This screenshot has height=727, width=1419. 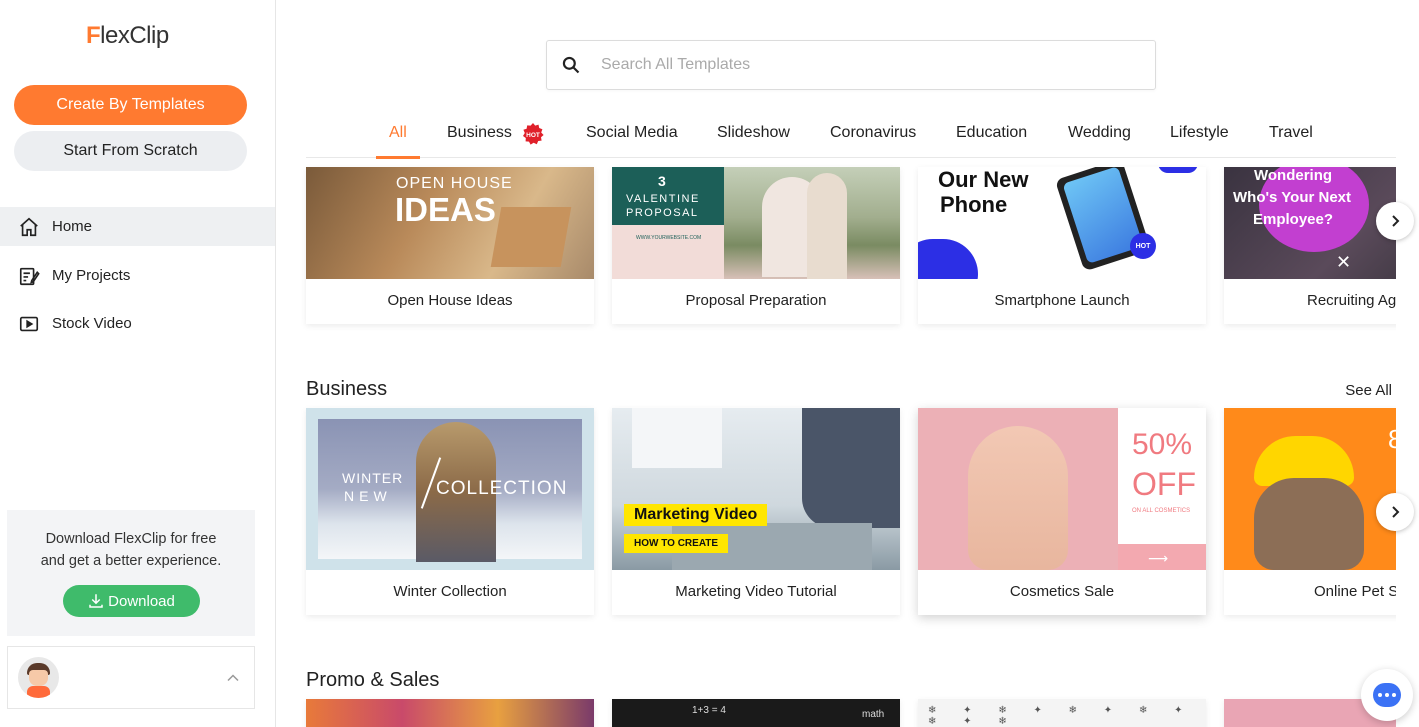 What do you see at coordinates (1292, 197) in the screenshot?
I see `thumb-text: Who's Your Next` at bounding box center [1292, 197].